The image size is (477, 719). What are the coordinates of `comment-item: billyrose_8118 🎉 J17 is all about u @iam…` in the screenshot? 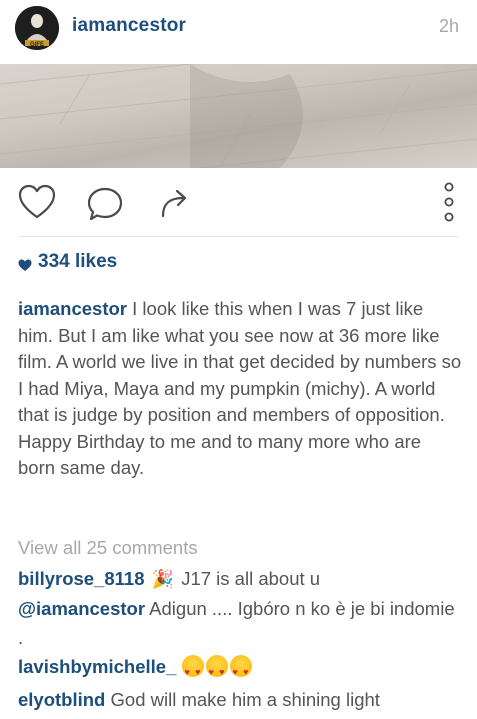 It's located at (240, 608).